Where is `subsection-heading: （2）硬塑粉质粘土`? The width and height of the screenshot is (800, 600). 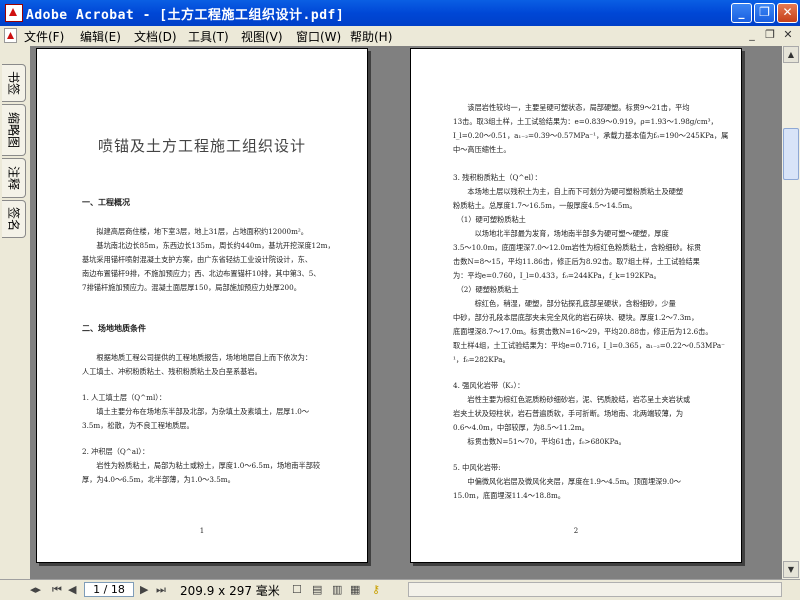 subsection-heading: （2）硬塑粉质粘土 is located at coordinates (486, 289).